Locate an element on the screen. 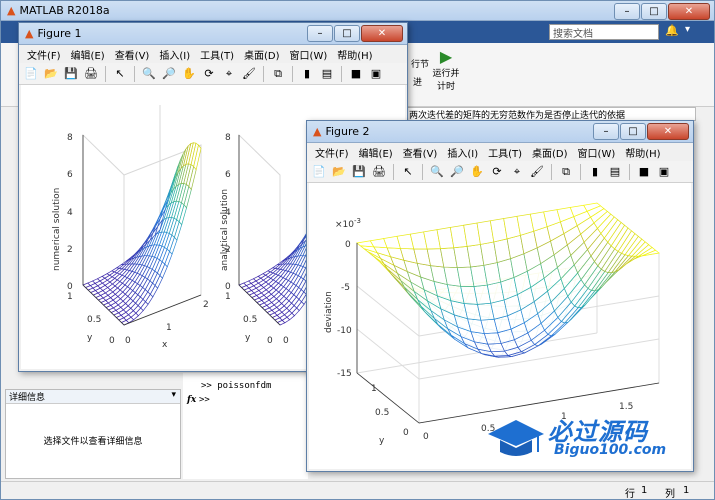  right-ylabel: y is located at coordinates (248, 338).